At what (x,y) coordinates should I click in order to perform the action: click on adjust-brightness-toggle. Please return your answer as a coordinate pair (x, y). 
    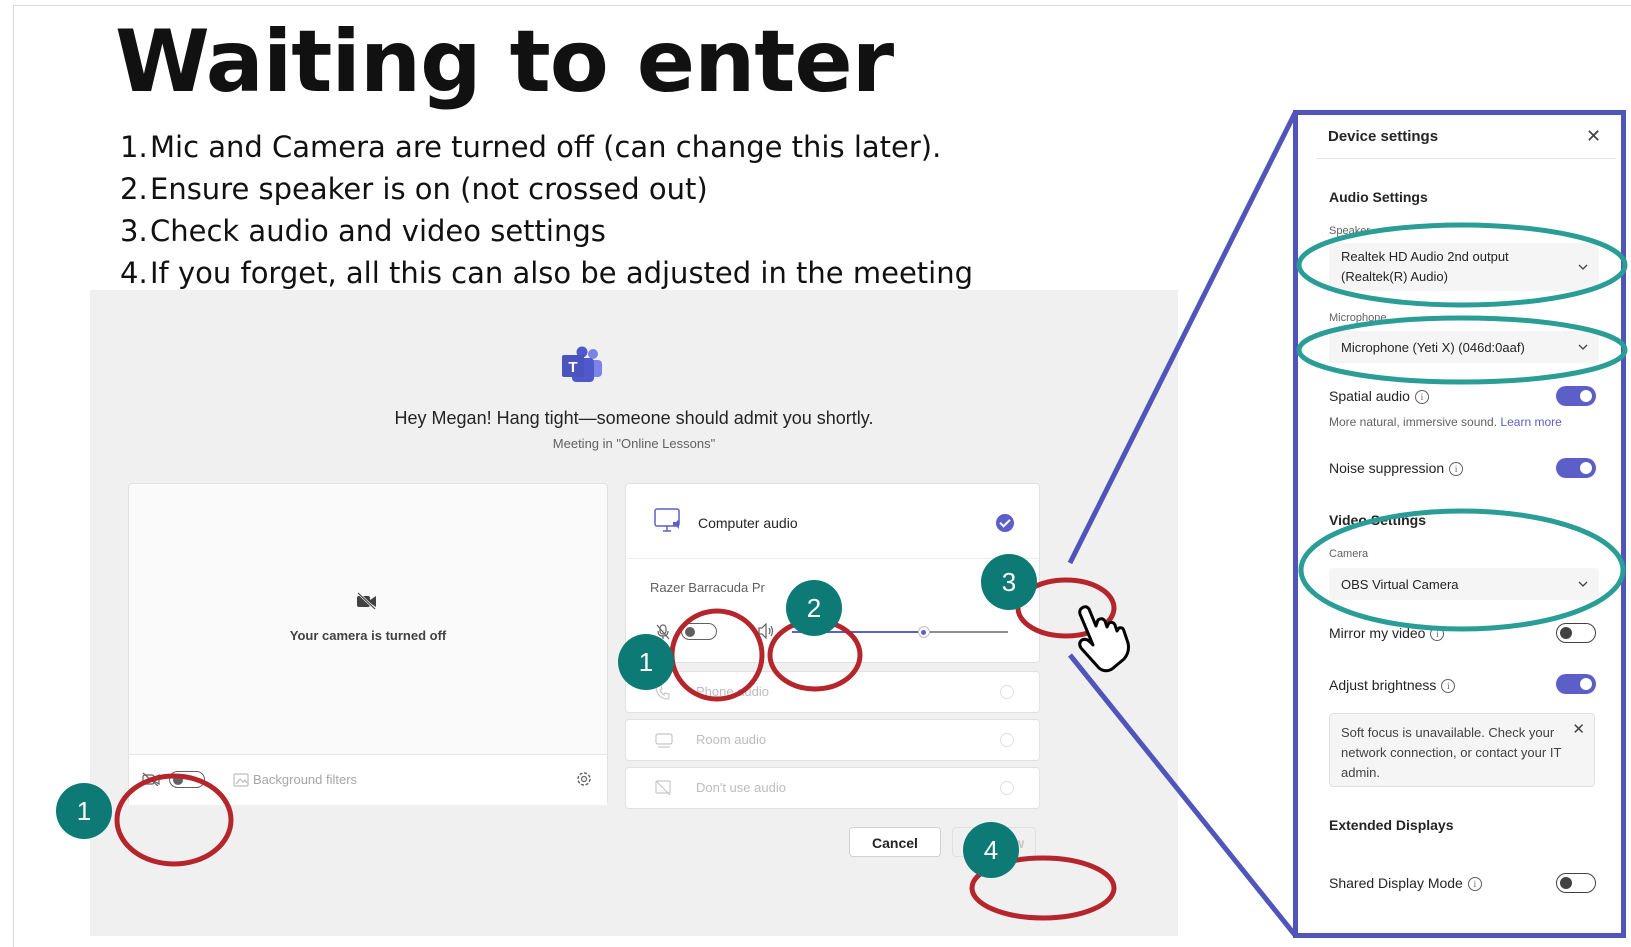
    Looking at the image, I should click on (1576, 684).